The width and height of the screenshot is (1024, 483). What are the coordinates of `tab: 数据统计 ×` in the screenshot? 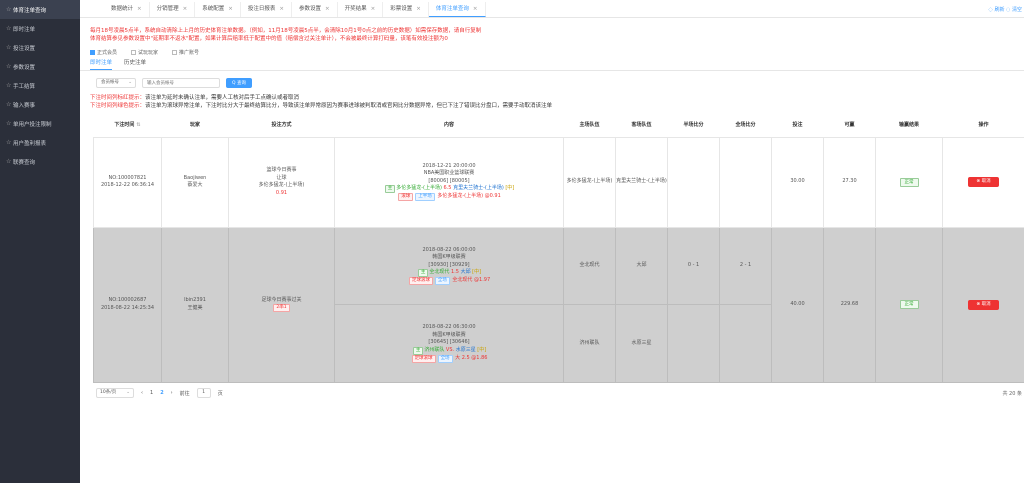 It's located at (127, 9).